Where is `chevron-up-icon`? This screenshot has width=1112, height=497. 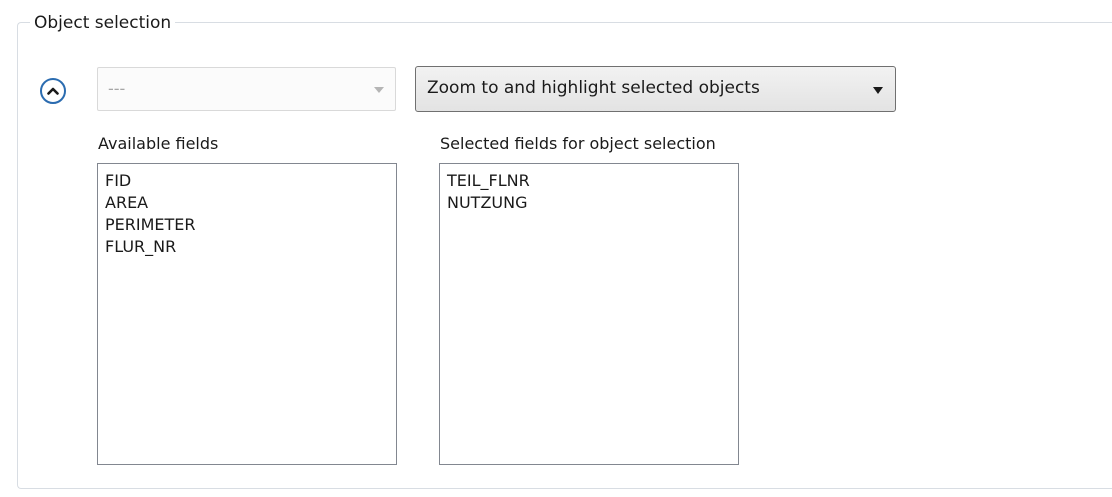
chevron-up-icon is located at coordinates (53, 91).